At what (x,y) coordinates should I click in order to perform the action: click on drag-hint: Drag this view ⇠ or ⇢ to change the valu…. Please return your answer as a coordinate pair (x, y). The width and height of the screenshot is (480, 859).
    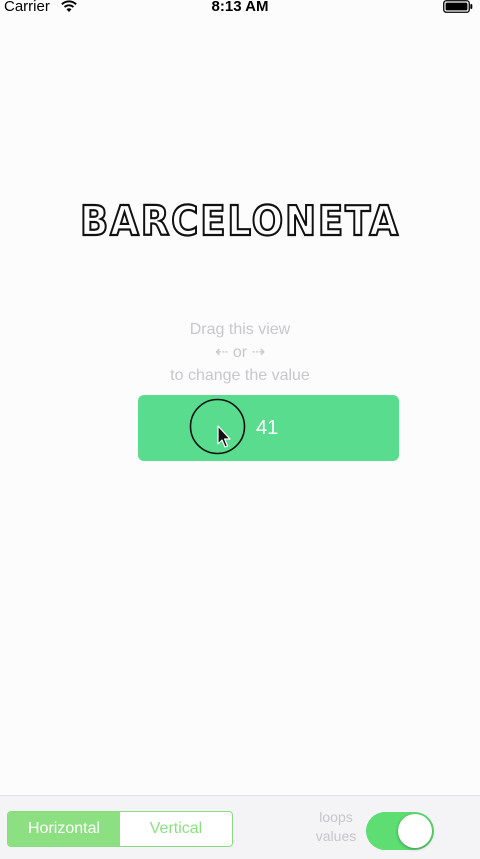
    Looking at the image, I should click on (240, 352).